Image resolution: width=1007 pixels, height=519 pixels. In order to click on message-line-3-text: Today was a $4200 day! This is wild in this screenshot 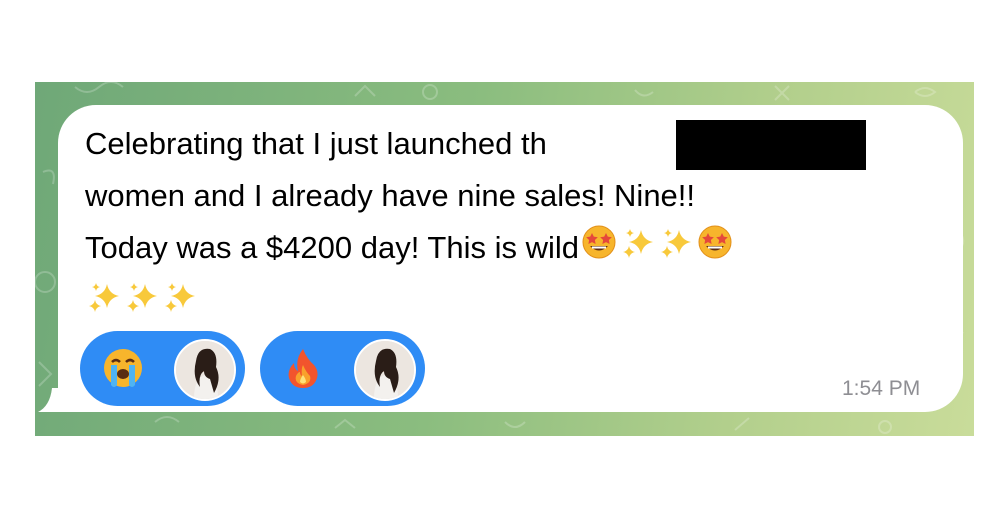, I will do `click(332, 247)`.